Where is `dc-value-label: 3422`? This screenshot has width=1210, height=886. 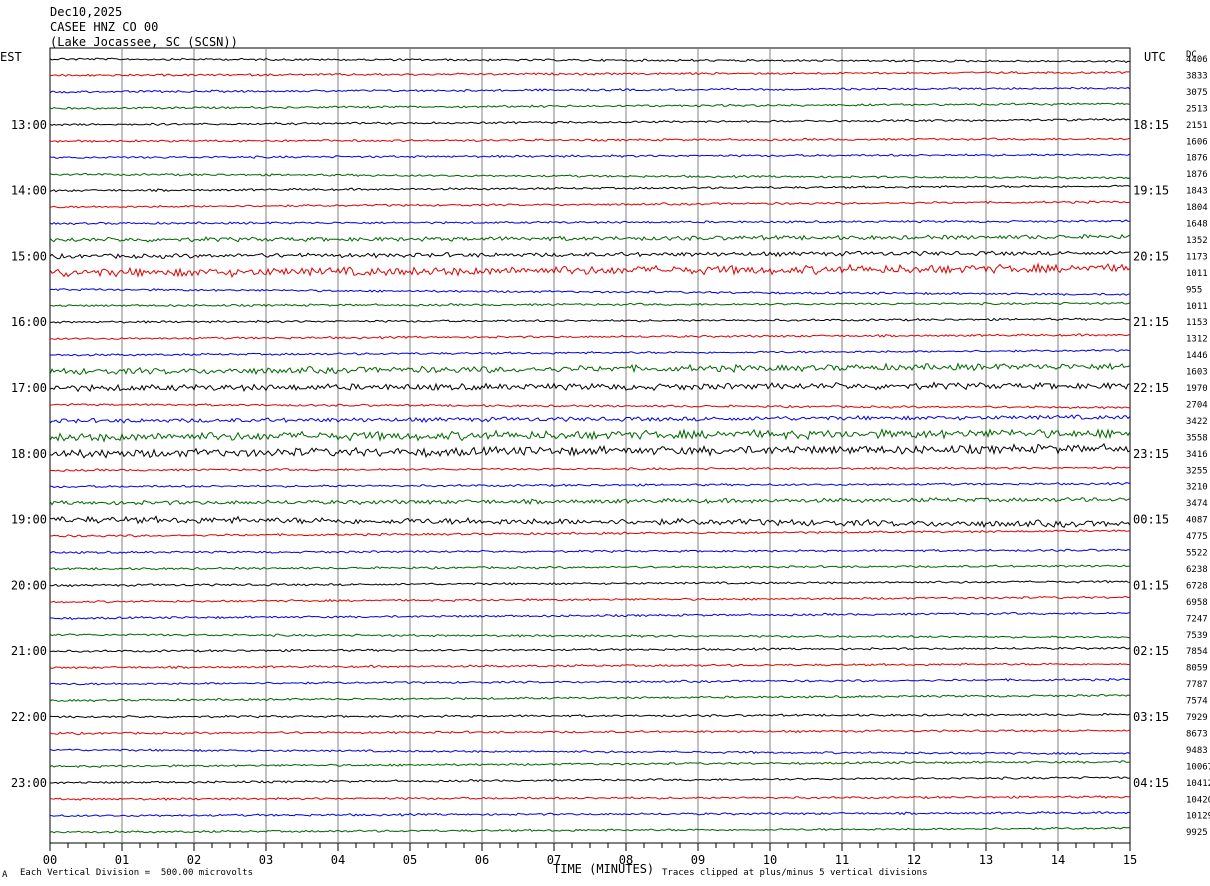
dc-value-label: 3422 is located at coordinates (1197, 422).